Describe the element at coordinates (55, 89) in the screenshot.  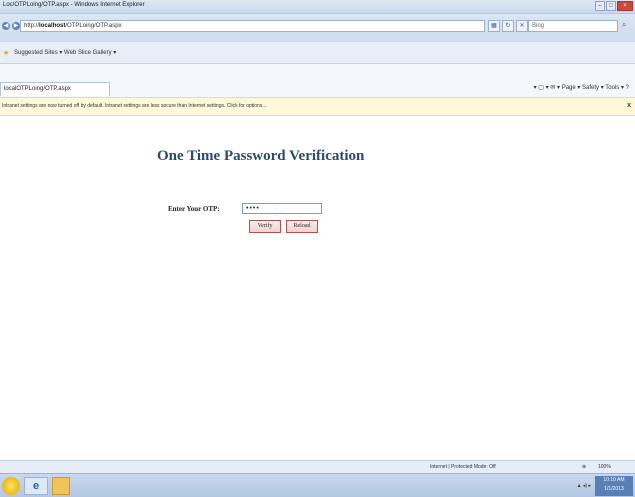
I see `browser-tab: localOTPLoing/OTP.aspx` at that location.